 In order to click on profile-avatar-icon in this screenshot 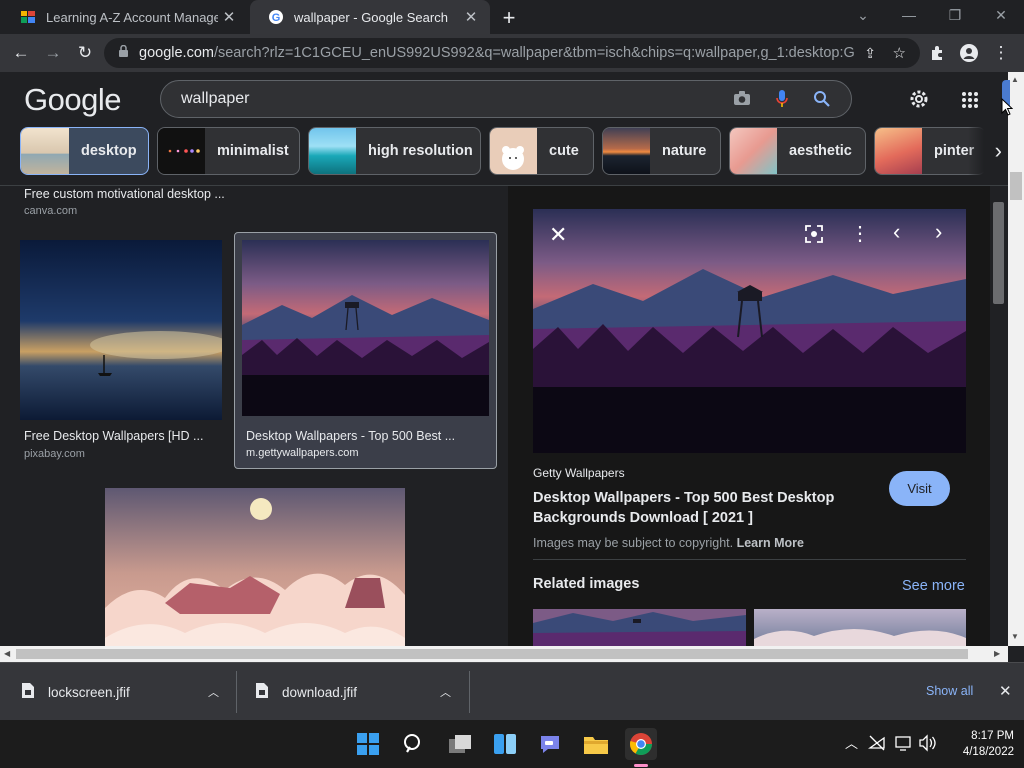, I will do `click(969, 53)`.